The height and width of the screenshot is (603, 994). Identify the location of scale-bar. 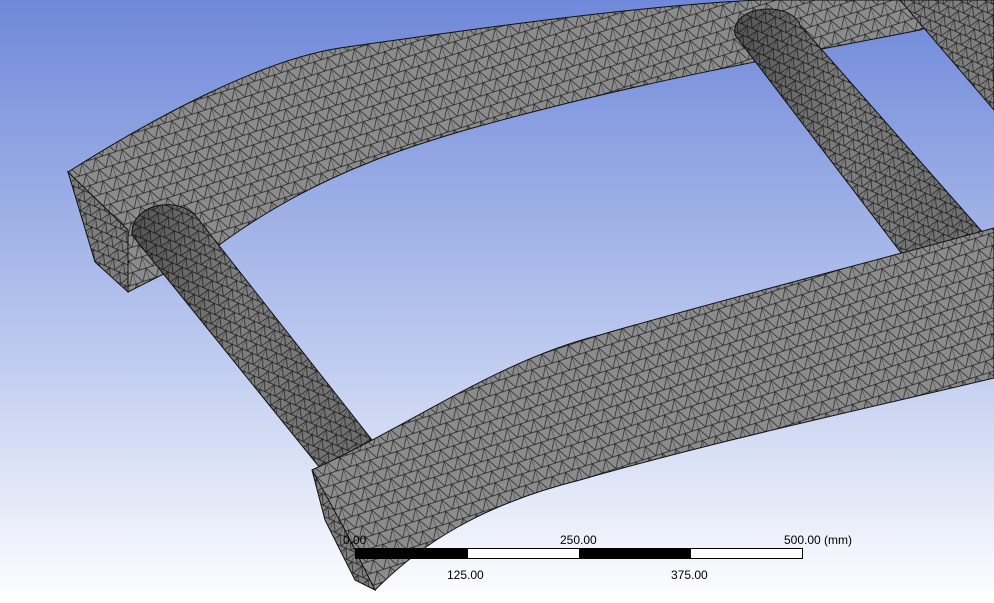
(579, 553).